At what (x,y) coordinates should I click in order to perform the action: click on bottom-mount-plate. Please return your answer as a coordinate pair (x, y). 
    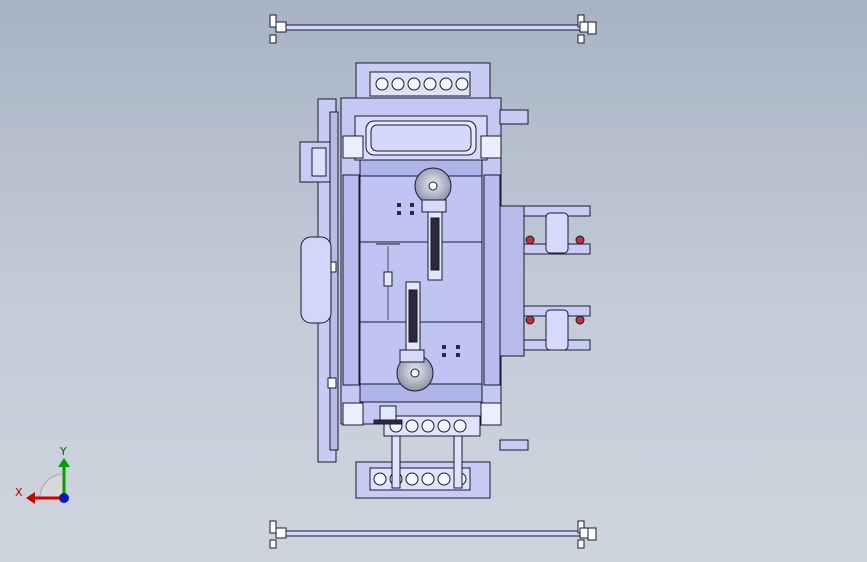
    Looking at the image, I should click on (423, 480).